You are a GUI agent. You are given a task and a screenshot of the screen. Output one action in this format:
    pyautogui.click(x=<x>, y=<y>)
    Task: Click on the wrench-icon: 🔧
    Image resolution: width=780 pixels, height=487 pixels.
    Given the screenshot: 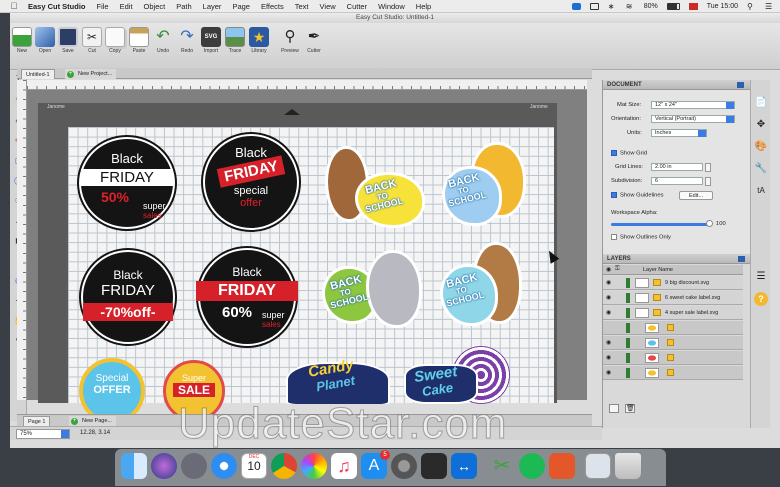 What is the action you would take?
    pyautogui.click(x=761, y=169)
    